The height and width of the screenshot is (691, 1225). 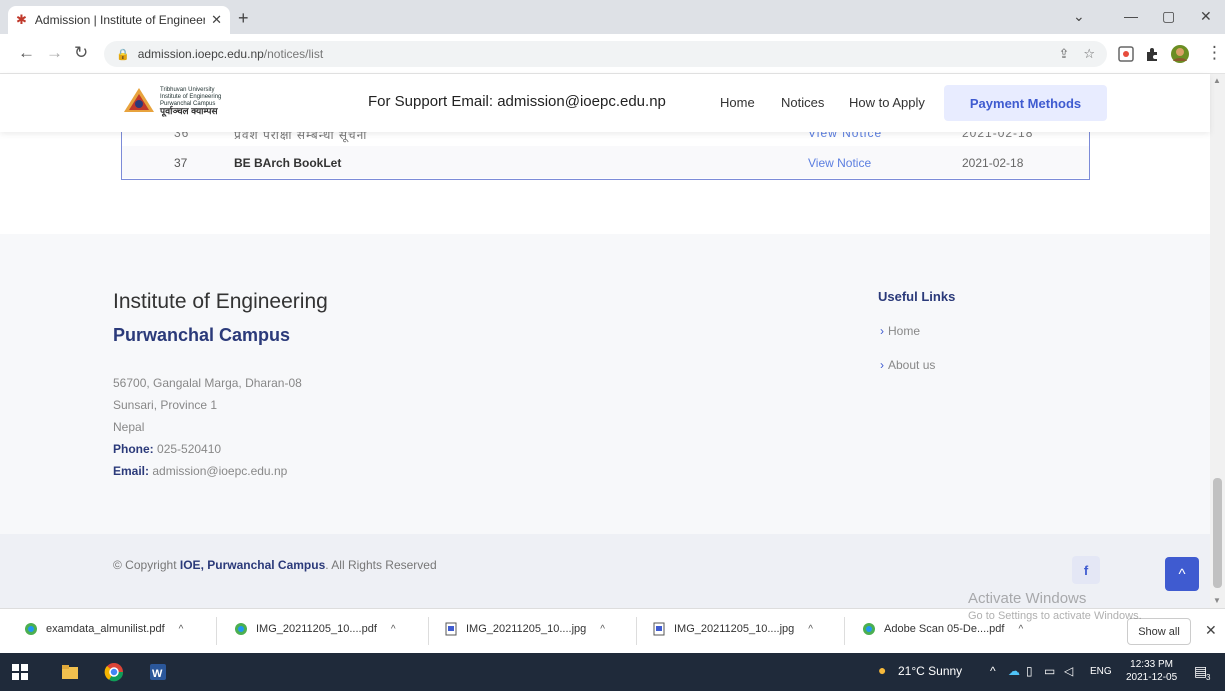 I want to click on browser-menu-icon: ⋮, so click(x=1214, y=53).